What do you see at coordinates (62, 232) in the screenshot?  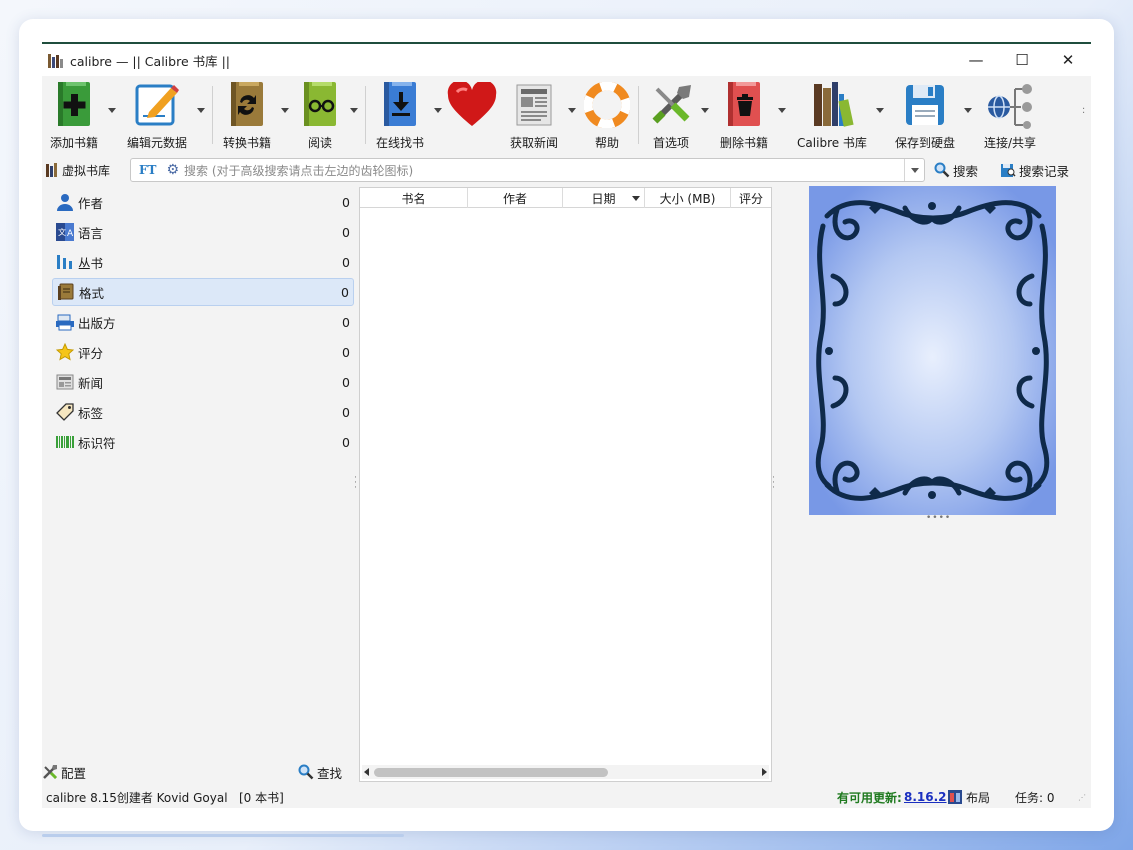 I see `svg-text: 文` at bounding box center [62, 232].